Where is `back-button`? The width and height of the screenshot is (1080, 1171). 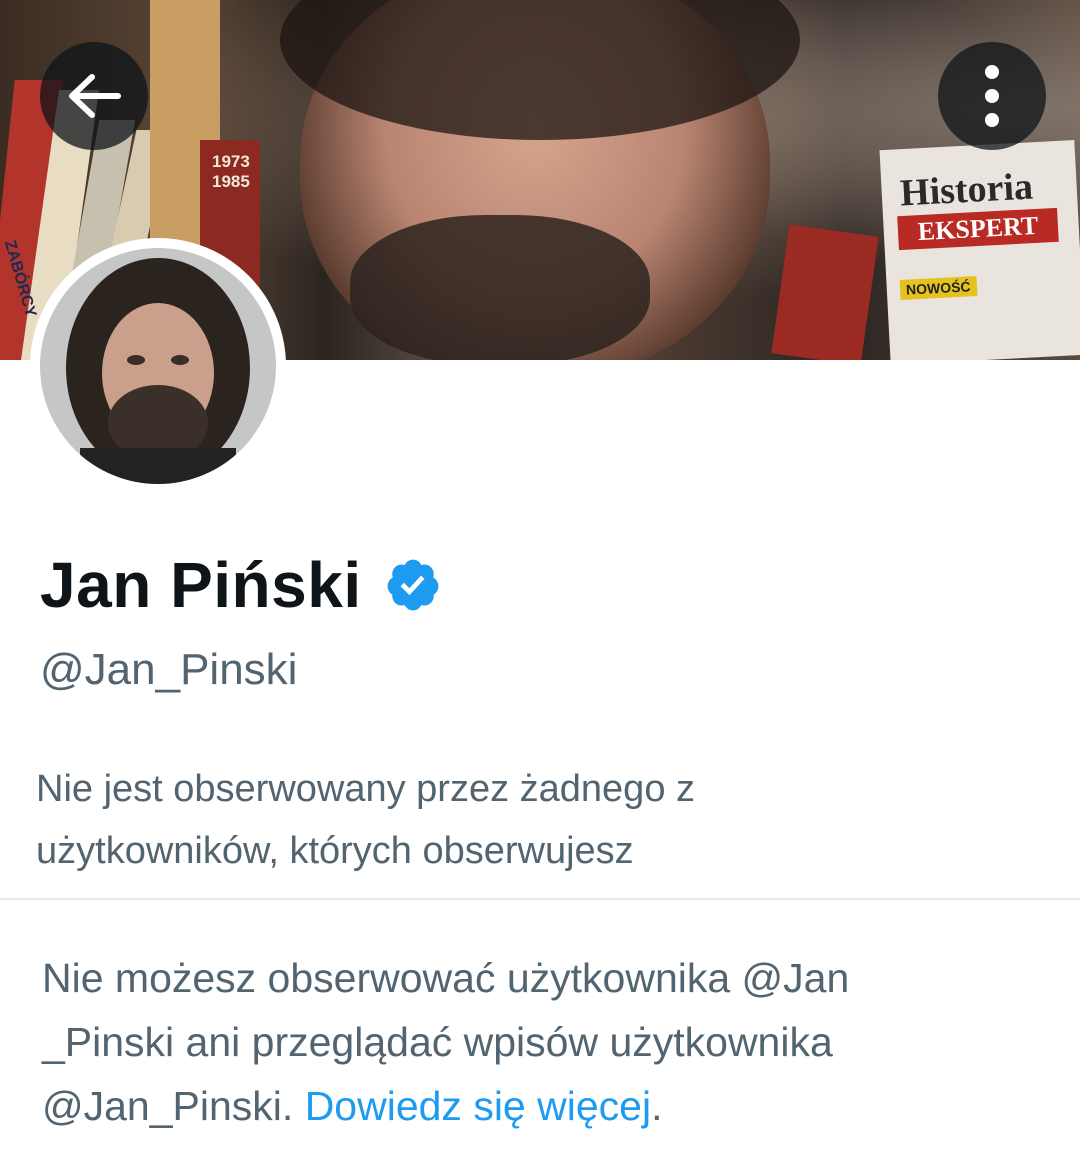
back-button is located at coordinates (94, 96).